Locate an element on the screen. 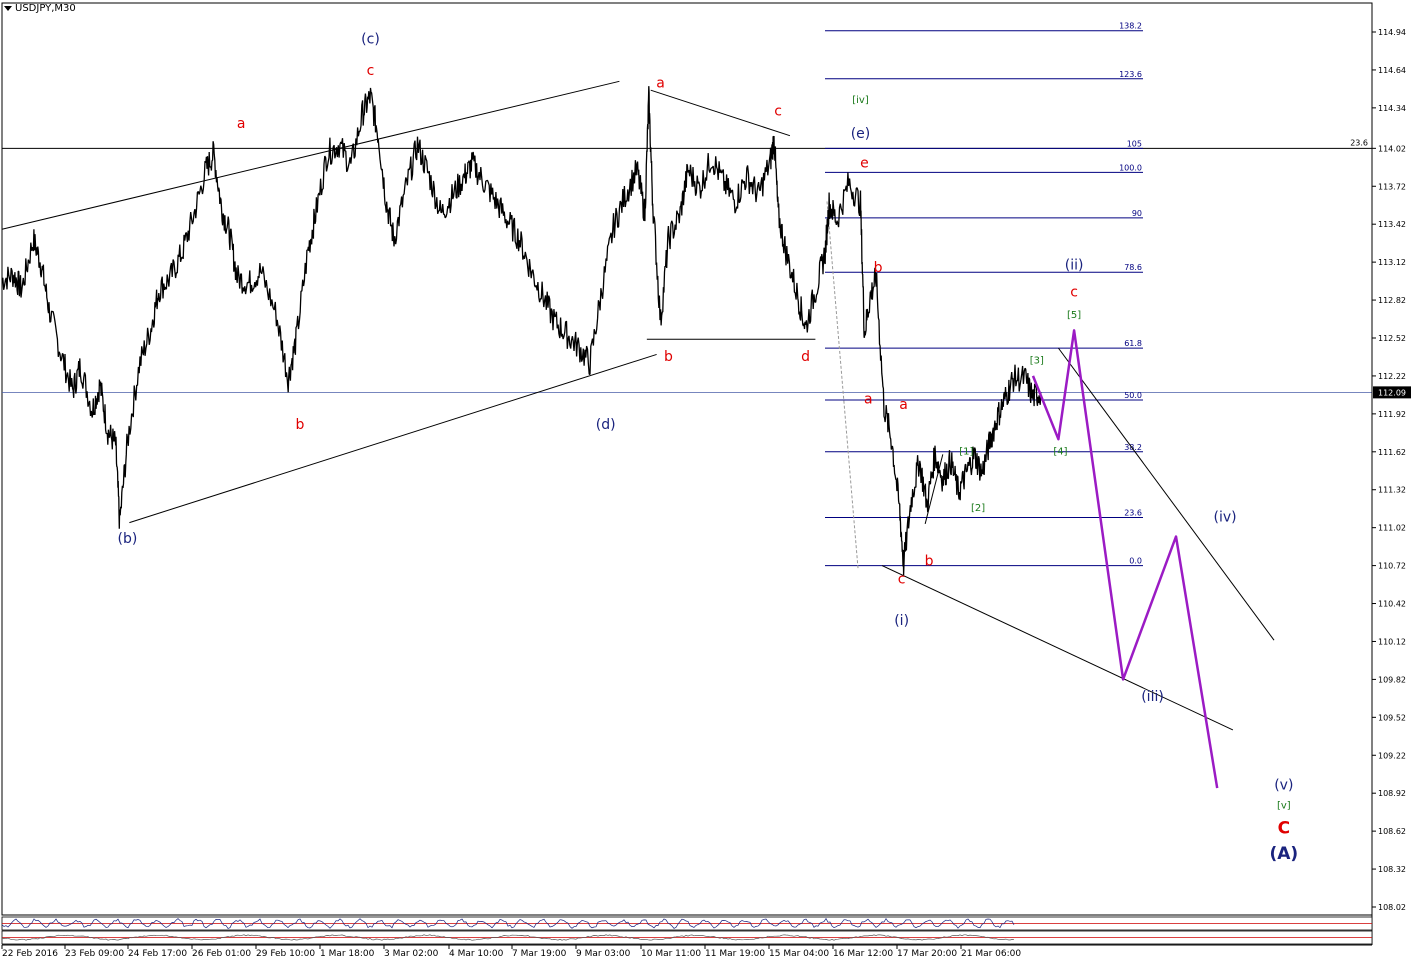  time-tick-label: 11 Mar 19:00 is located at coordinates (735, 954).